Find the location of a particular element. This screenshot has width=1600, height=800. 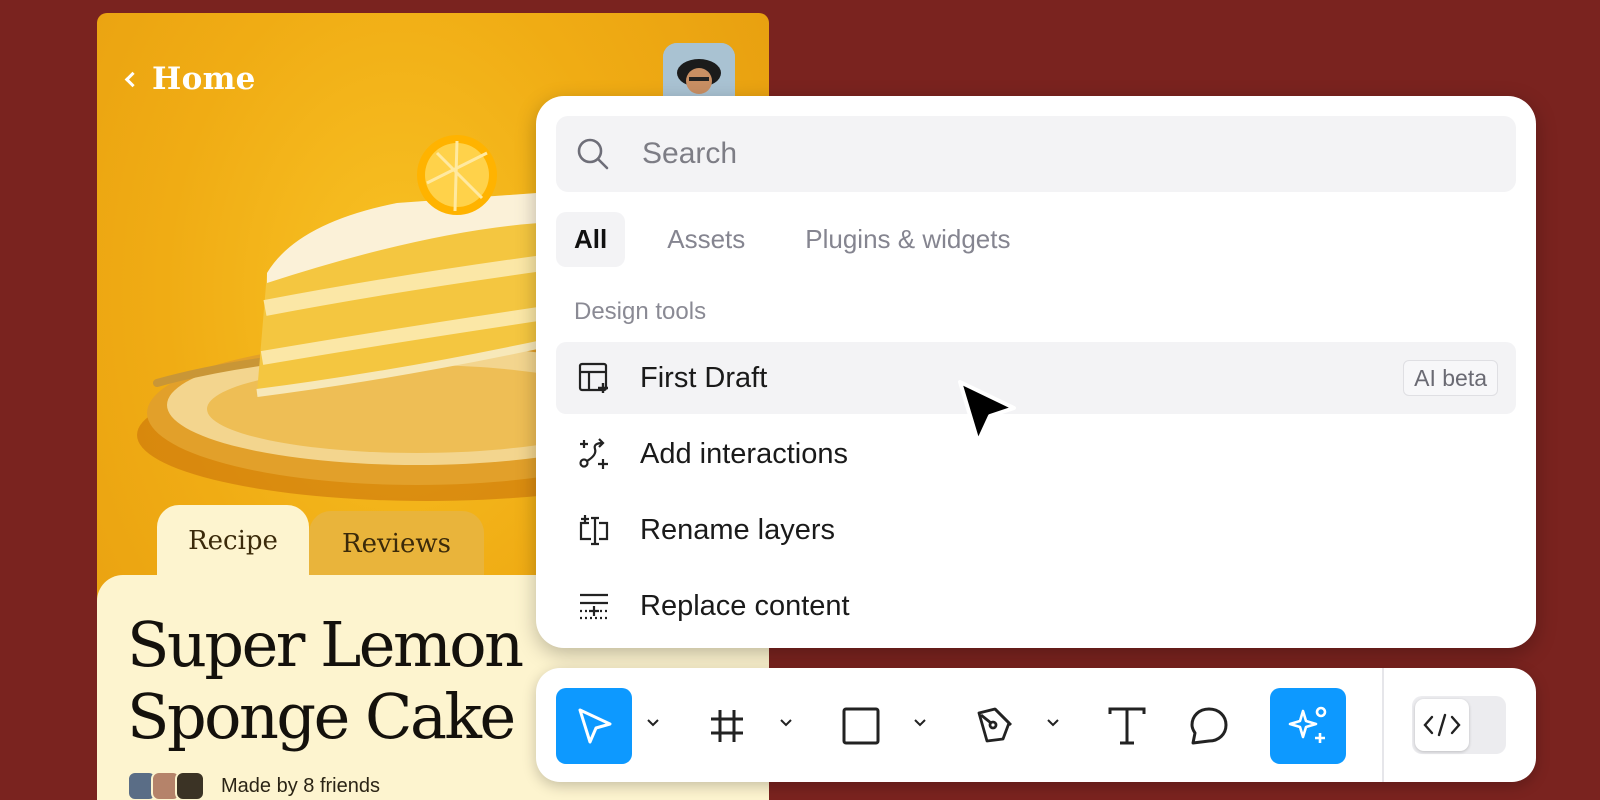

search-box is located at coordinates (1036, 154).